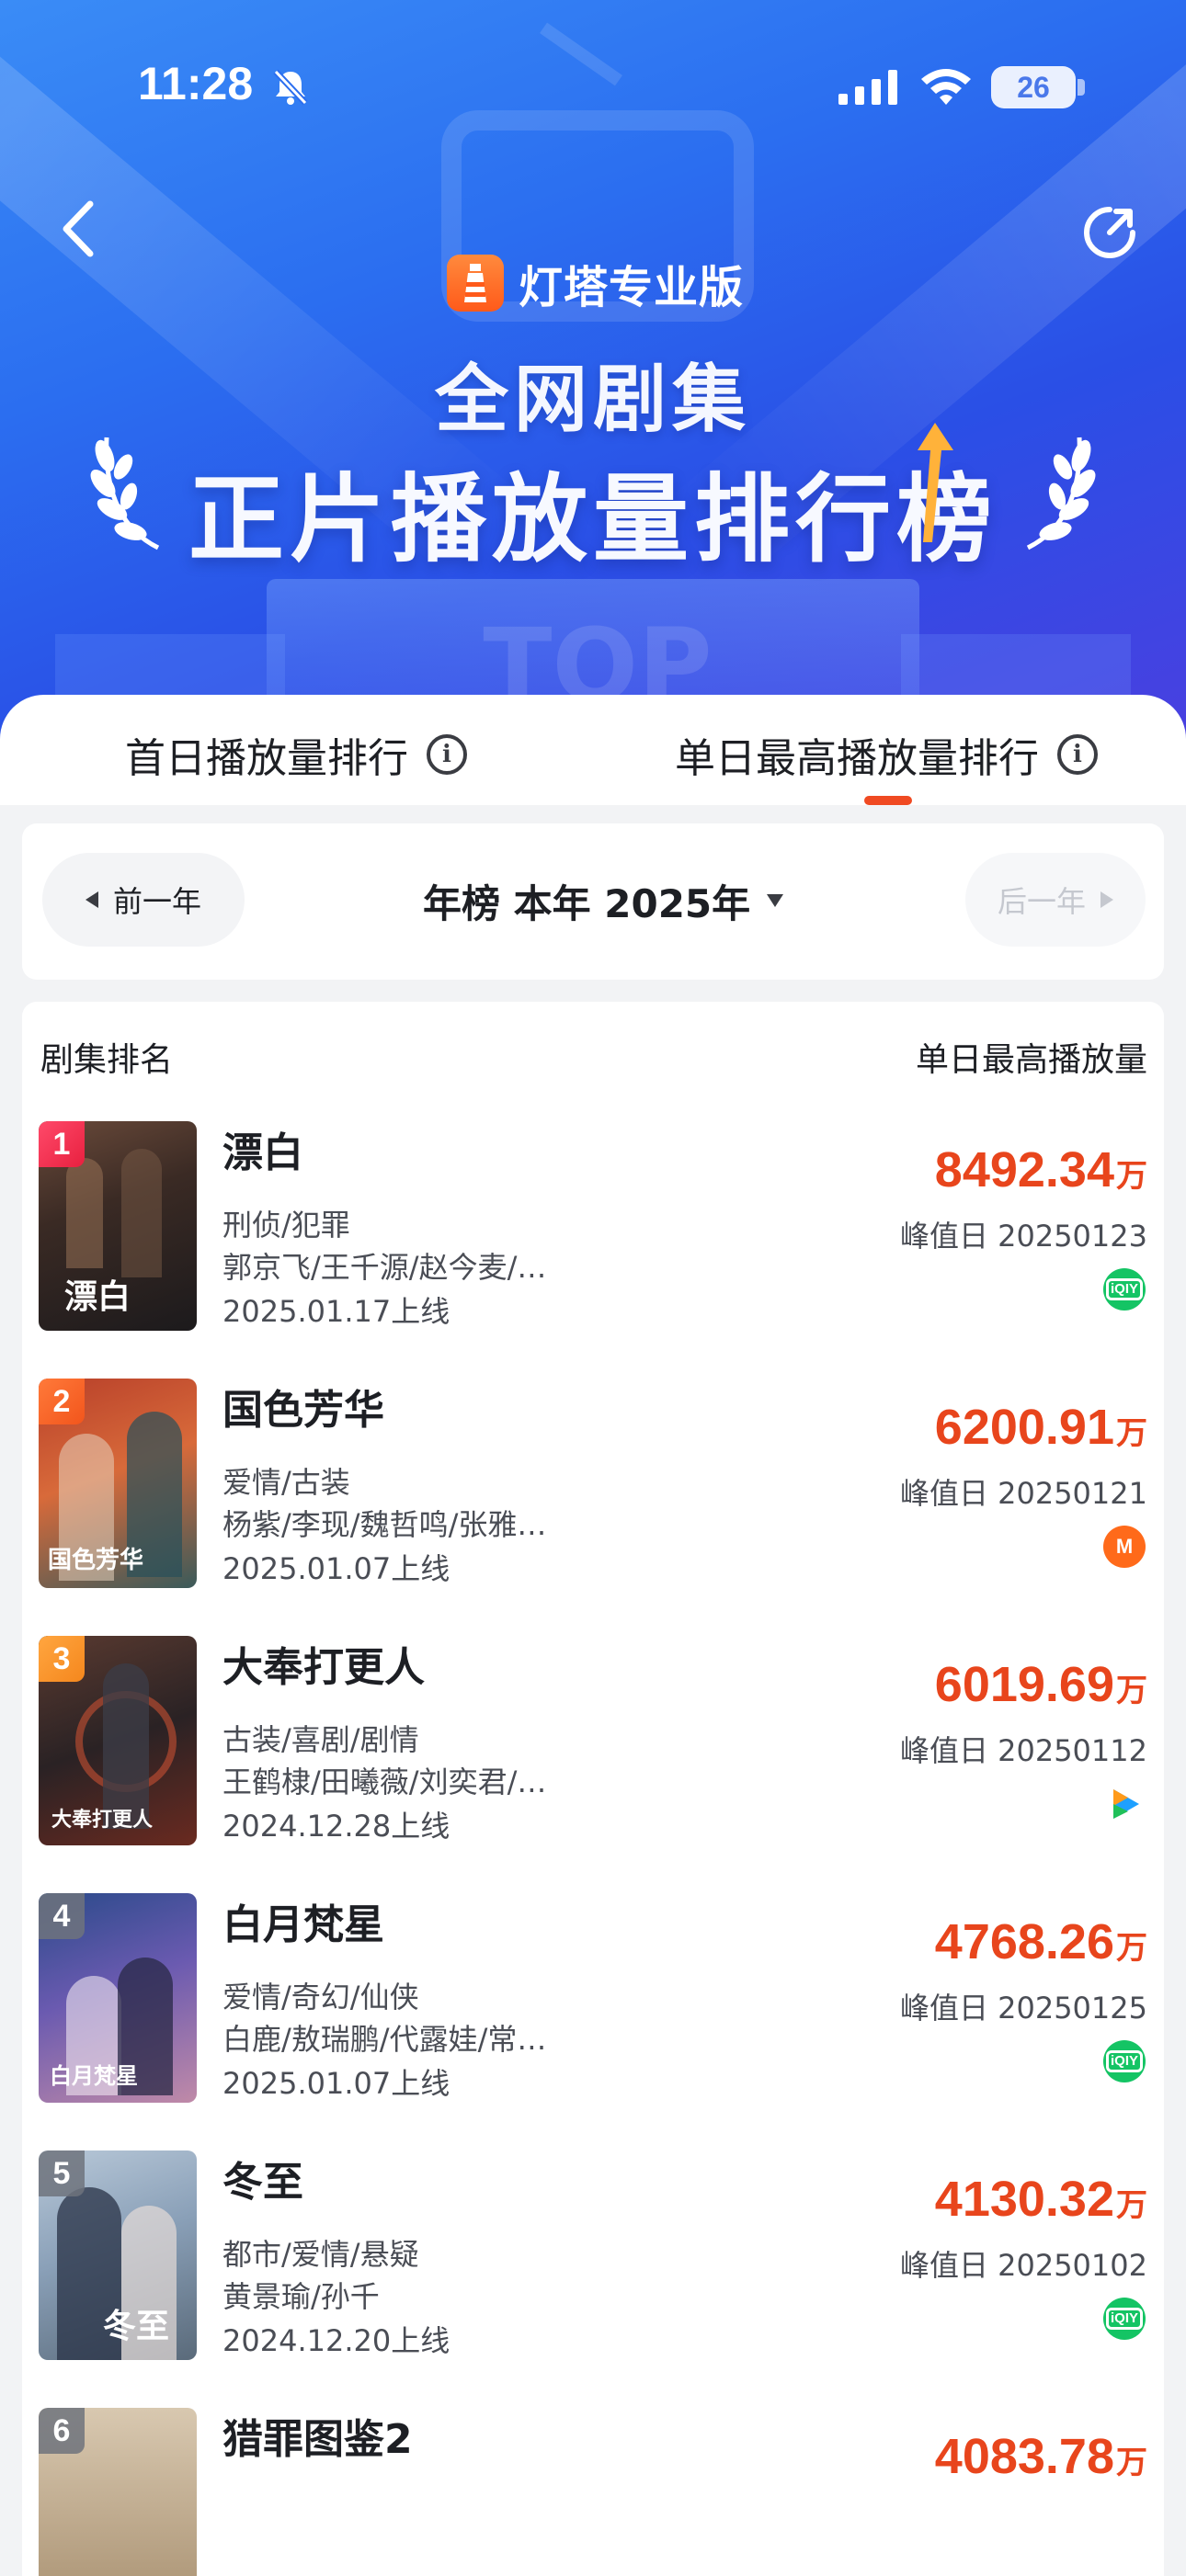 The height and width of the screenshot is (2576, 1186). What do you see at coordinates (1024, 1427) in the screenshot?
I see `peak-views-number: 6200.91` at bounding box center [1024, 1427].